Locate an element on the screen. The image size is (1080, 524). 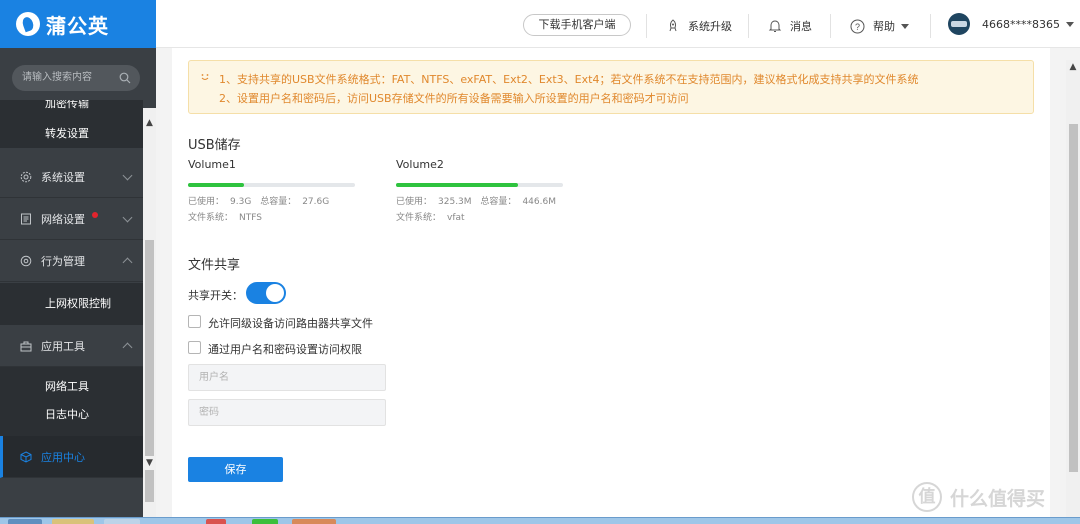
start-button is located at coordinates (25, 521).